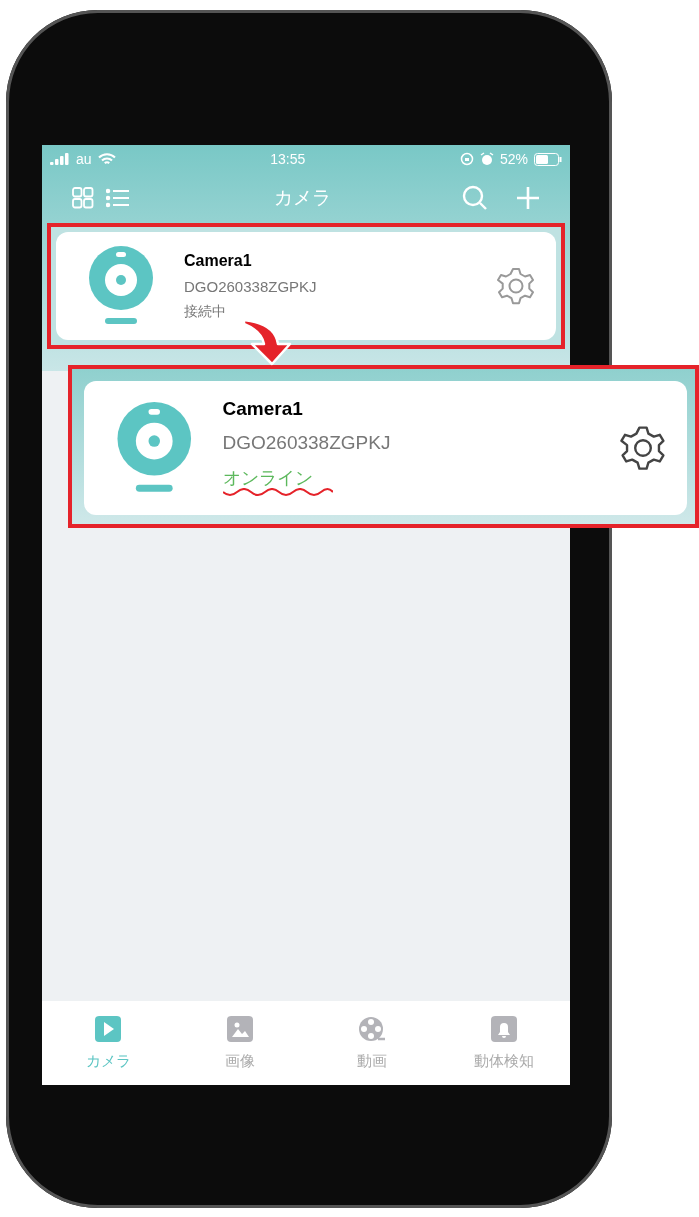 The height and width of the screenshot is (1217, 699). What do you see at coordinates (84, 159) in the screenshot?
I see `carrier-text: au` at bounding box center [84, 159].